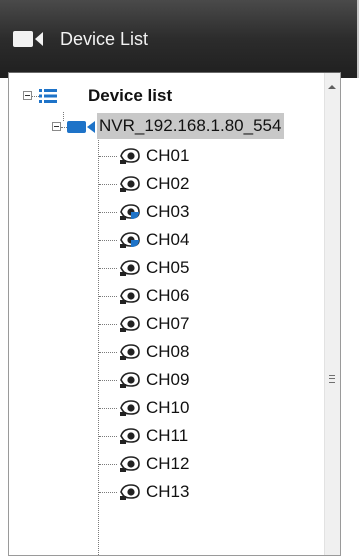  I want to click on channel-label: CH10, so click(167, 408).